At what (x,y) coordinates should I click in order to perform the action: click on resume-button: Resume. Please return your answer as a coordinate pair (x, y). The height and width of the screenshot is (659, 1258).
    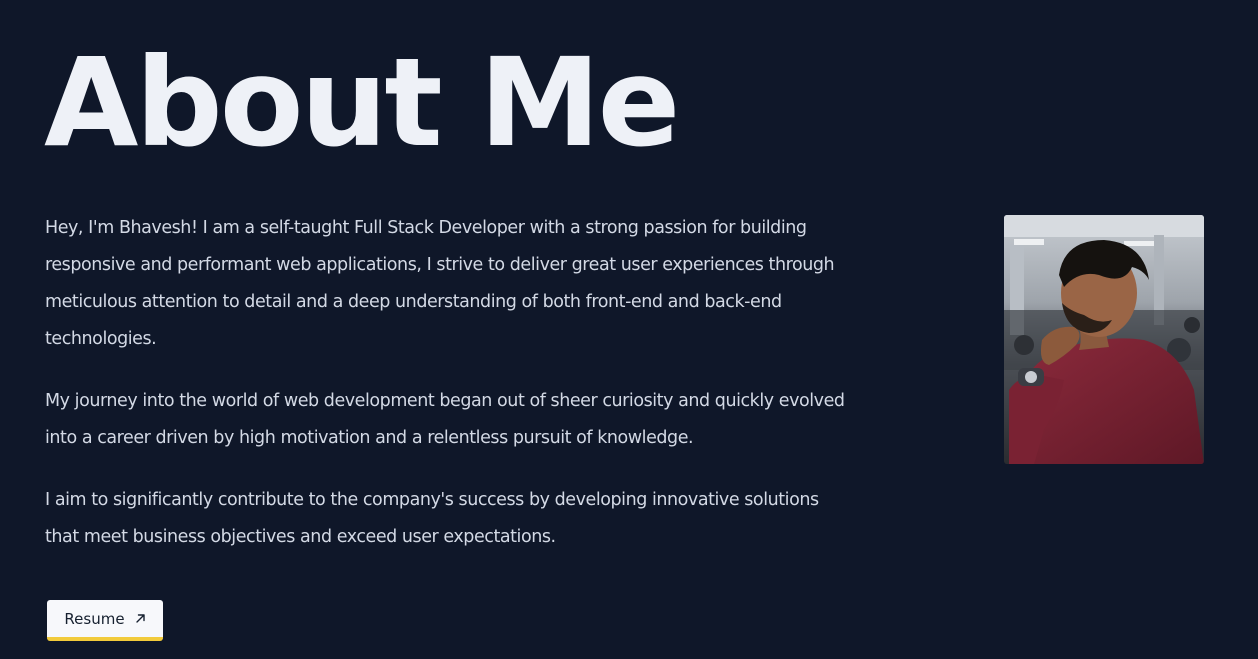
    Looking at the image, I should click on (105, 620).